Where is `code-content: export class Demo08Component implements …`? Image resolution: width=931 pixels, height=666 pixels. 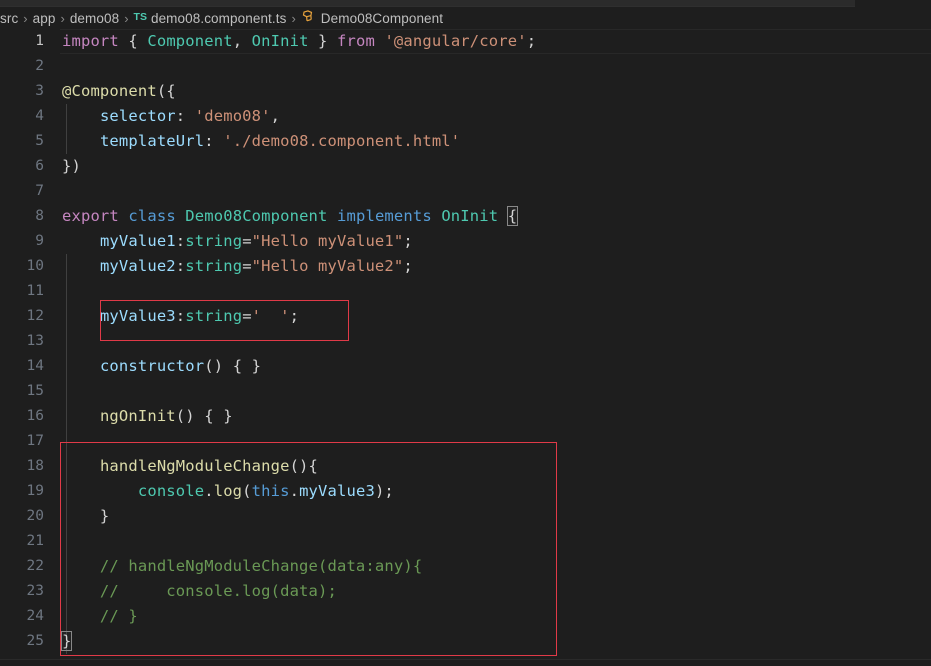
code-content: export class Demo08Component implements … is located at coordinates (290, 216).